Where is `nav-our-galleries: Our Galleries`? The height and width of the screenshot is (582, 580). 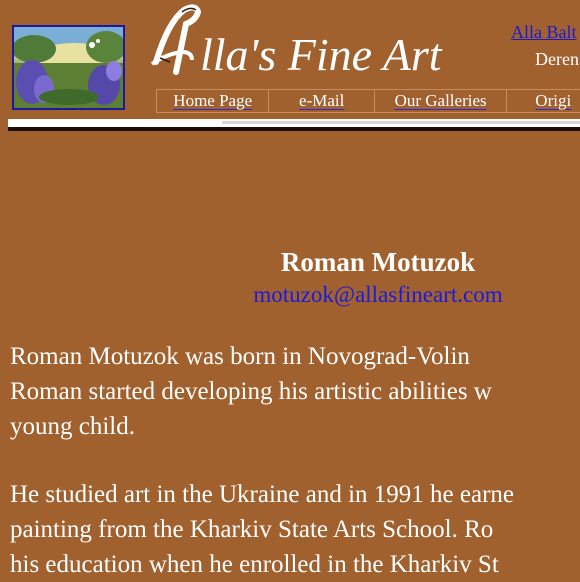 nav-our-galleries: Our Galleries is located at coordinates (439, 101).